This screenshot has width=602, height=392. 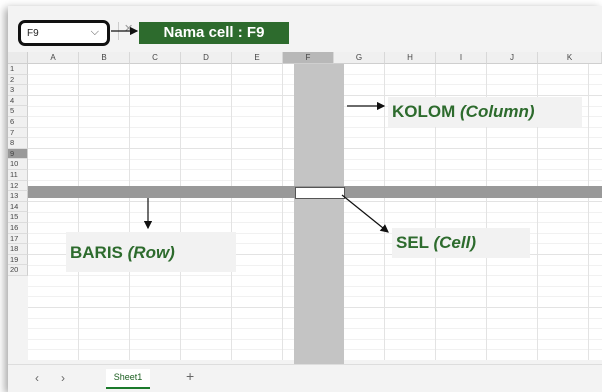 What do you see at coordinates (190, 376) in the screenshot?
I see `add-sheet-icon: +` at bounding box center [190, 376].